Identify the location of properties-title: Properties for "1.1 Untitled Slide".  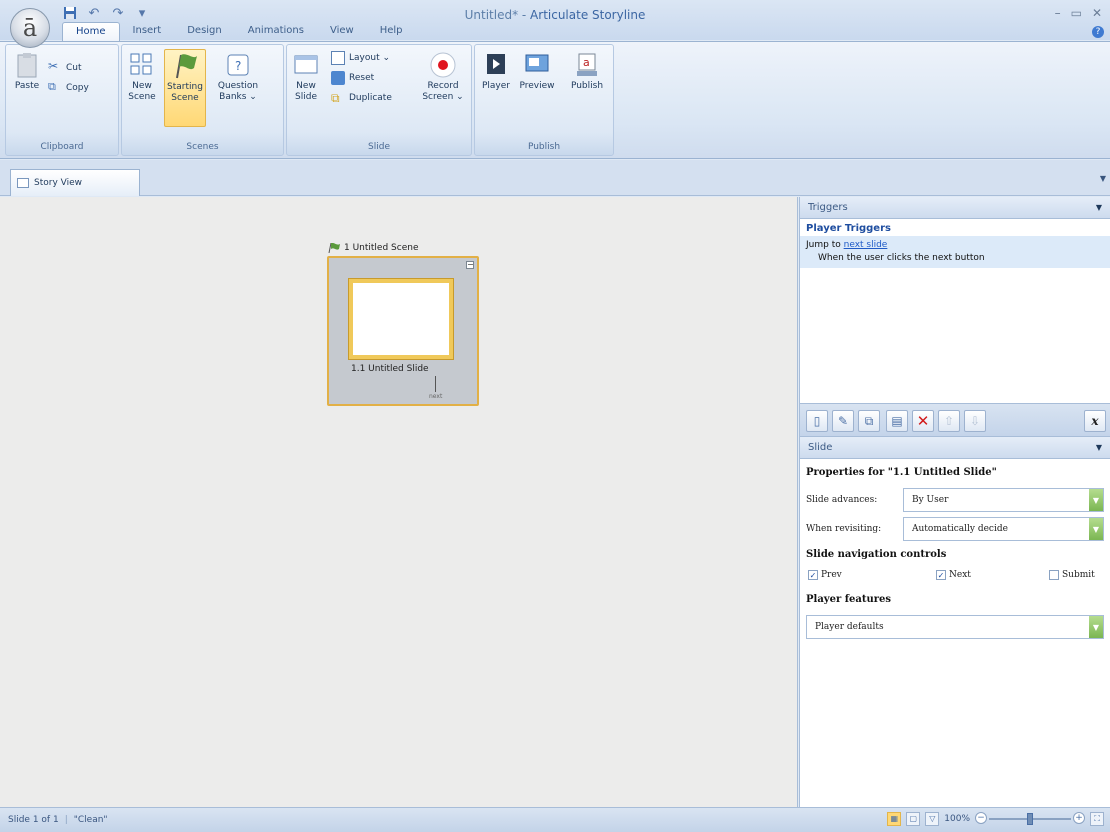
(901, 472).